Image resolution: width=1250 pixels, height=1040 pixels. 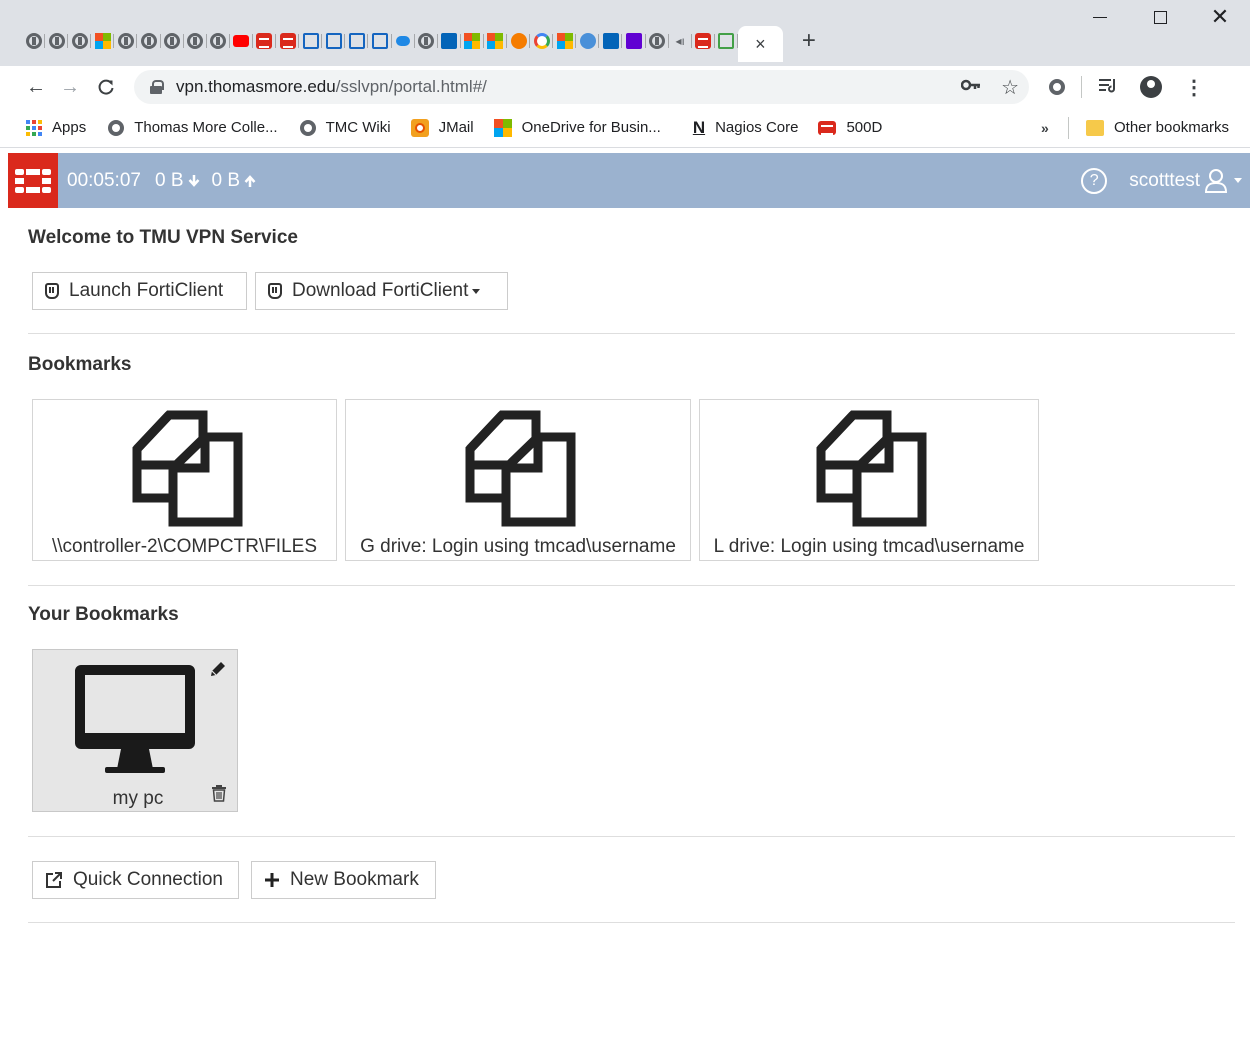 I want to click on reload-button, so click(x=106, y=87).